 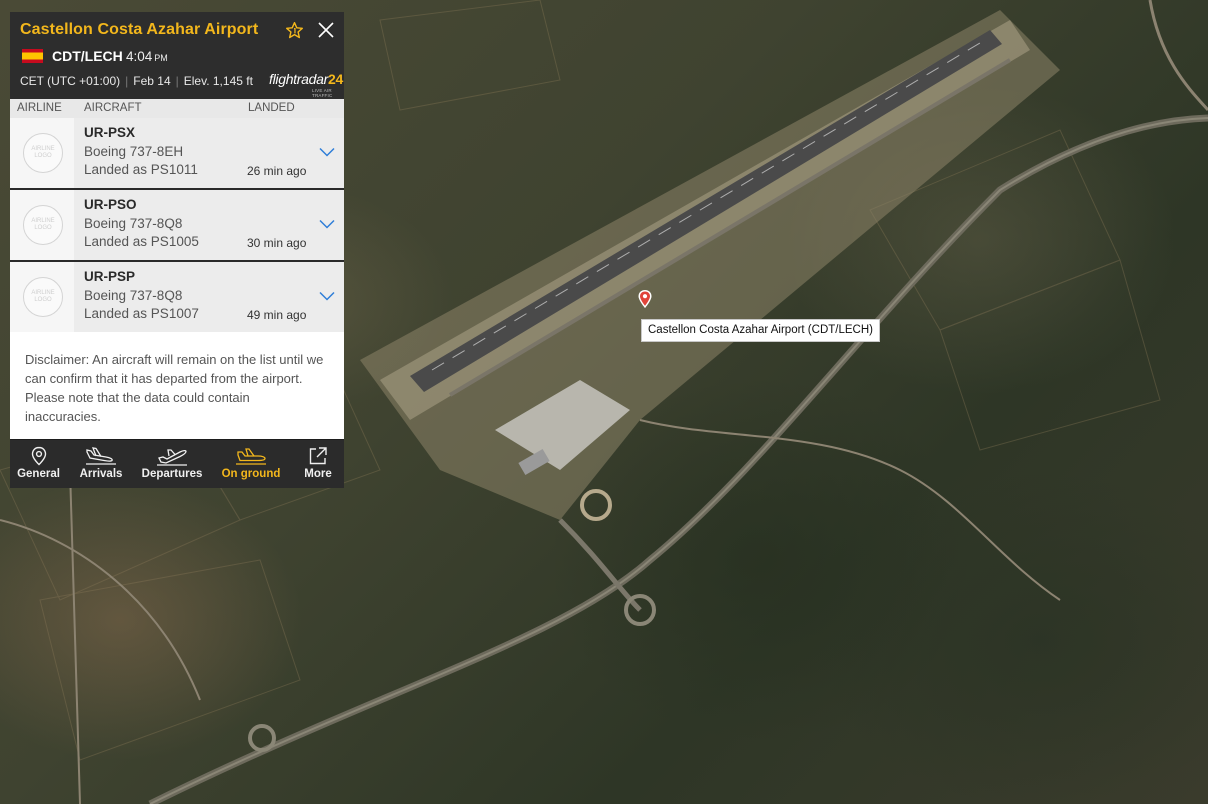 What do you see at coordinates (38, 474) in the screenshot?
I see `nav-label: General` at bounding box center [38, 474].